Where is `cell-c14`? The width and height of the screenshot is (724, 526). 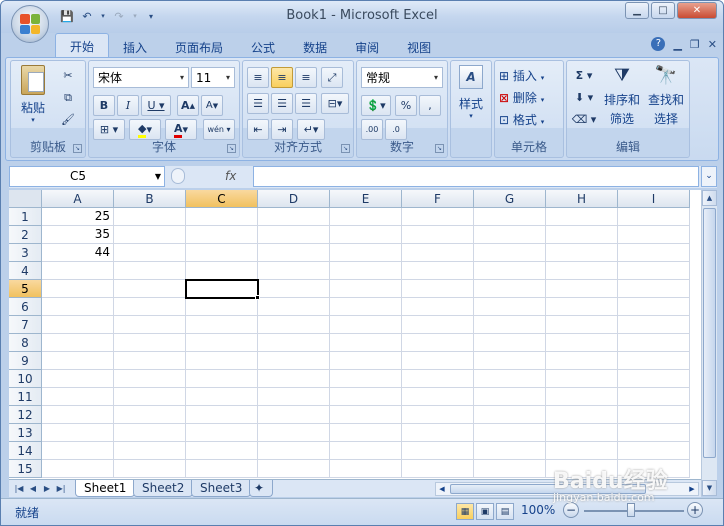
cell-c14 is located at coordinates (222, 451).